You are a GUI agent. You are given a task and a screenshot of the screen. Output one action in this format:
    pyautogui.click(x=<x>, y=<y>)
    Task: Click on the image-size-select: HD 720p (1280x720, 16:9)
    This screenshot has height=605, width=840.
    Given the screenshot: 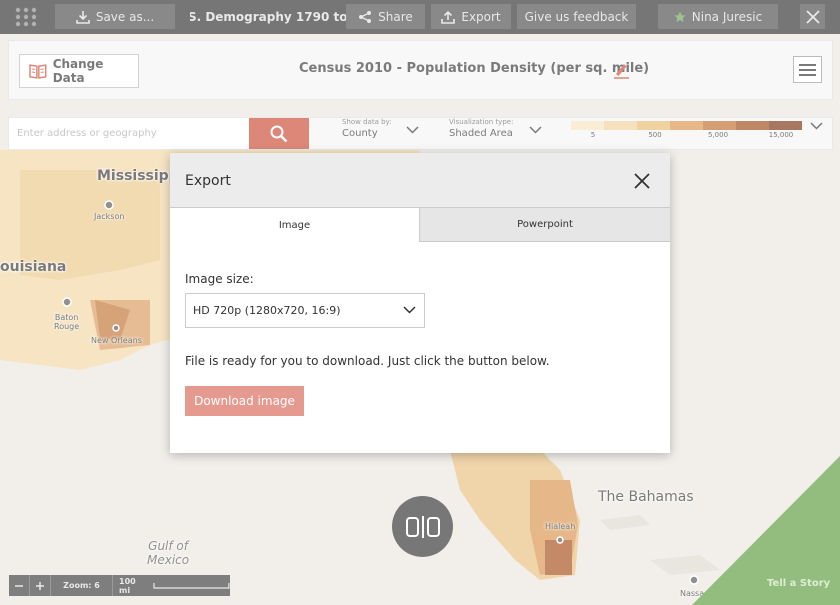 What is the action you would take?
    pyautogui.click(x=305, y=310)
    